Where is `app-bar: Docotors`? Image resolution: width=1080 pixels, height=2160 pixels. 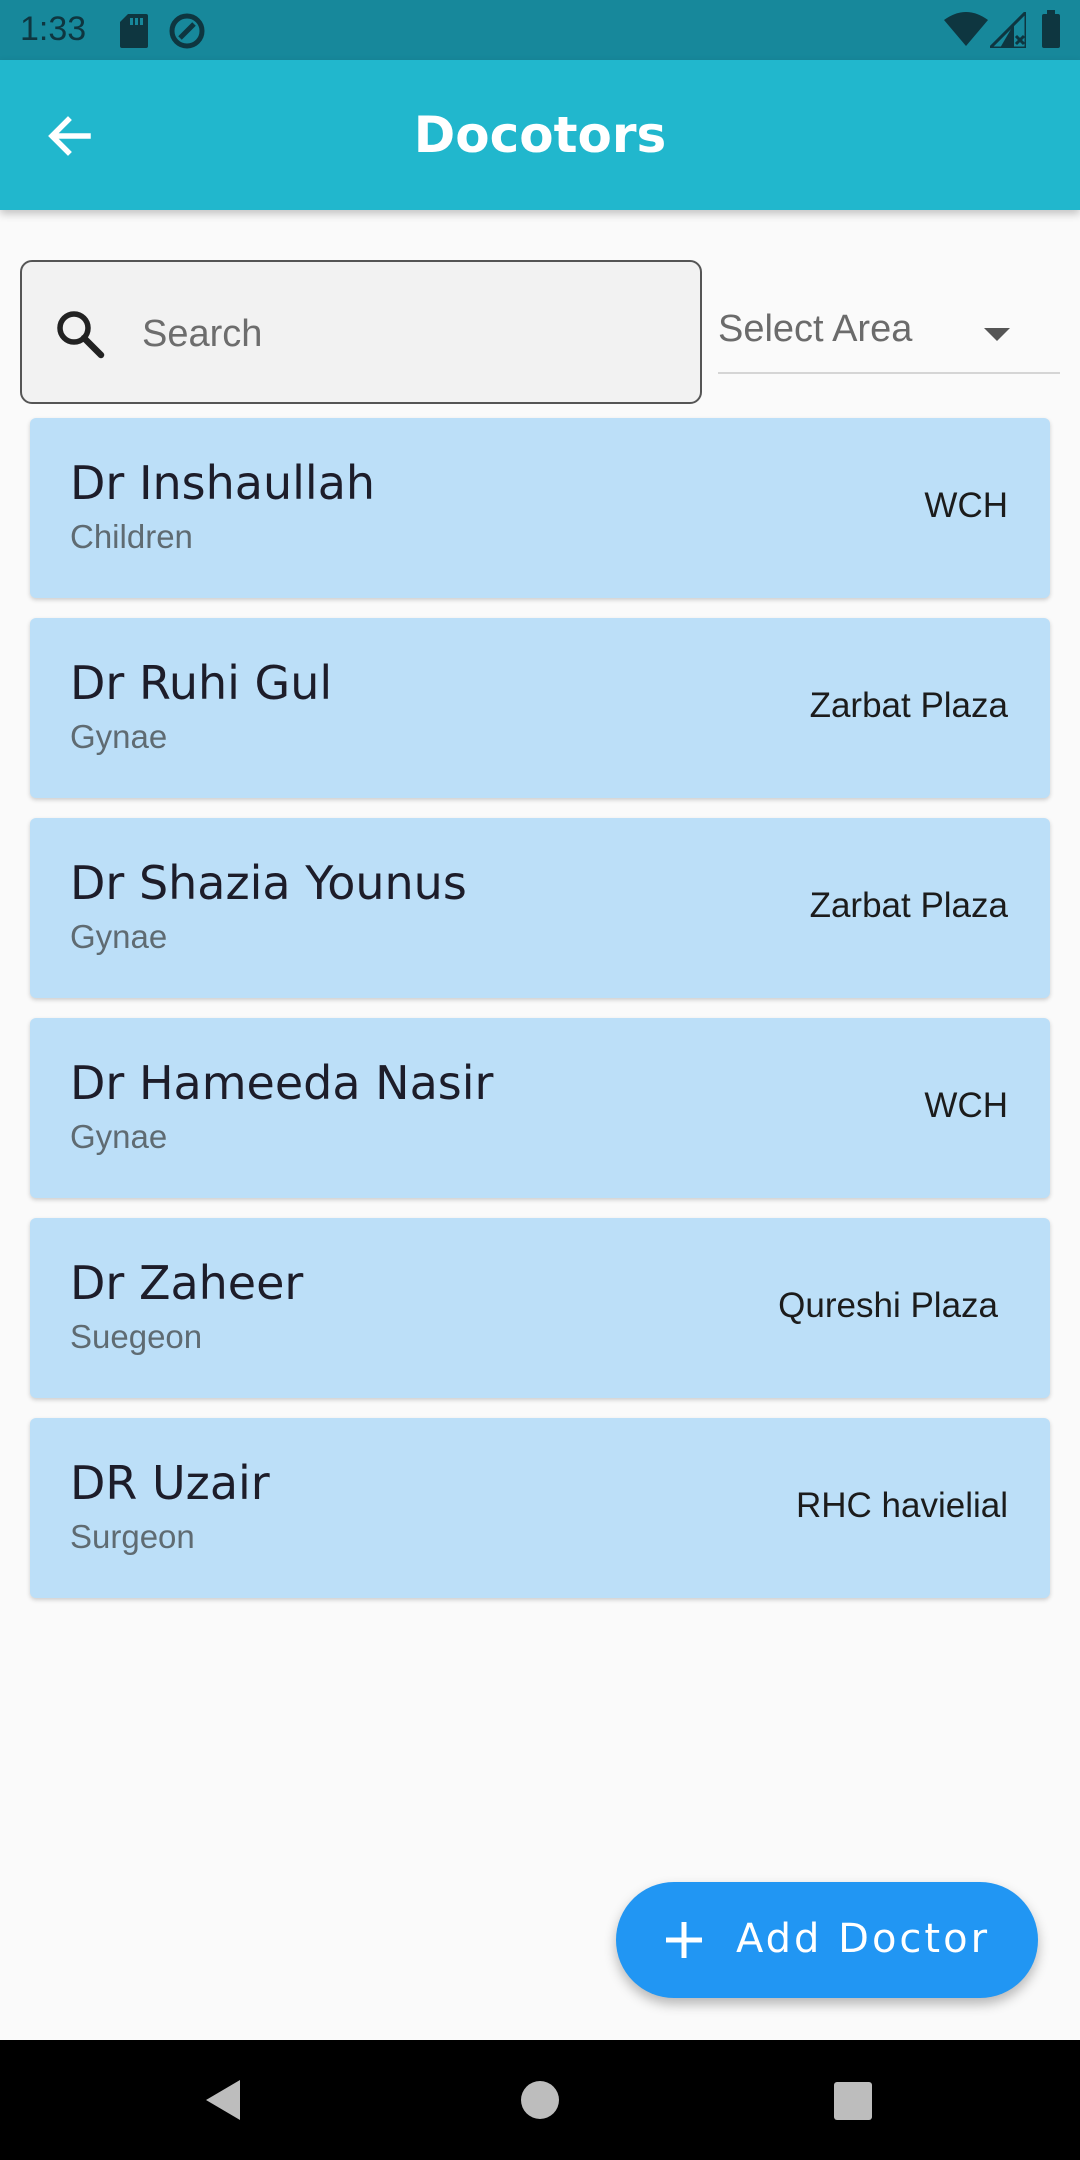
app-bar: Docotors is located at coordinates (540, 135).